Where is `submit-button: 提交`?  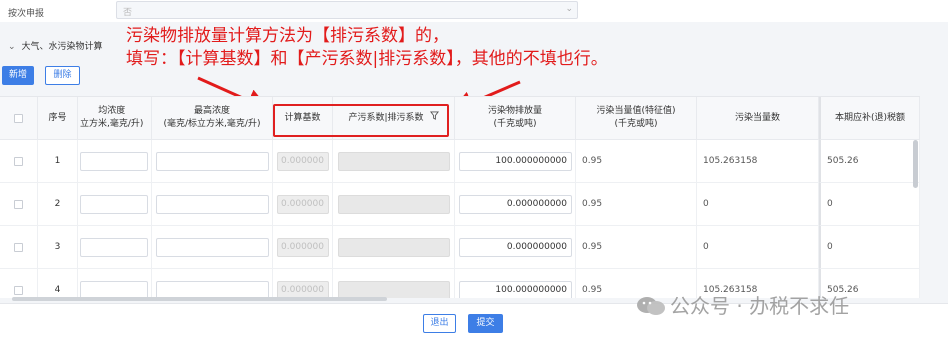
submit-button: 提交 is located at coordinates (485, 323).